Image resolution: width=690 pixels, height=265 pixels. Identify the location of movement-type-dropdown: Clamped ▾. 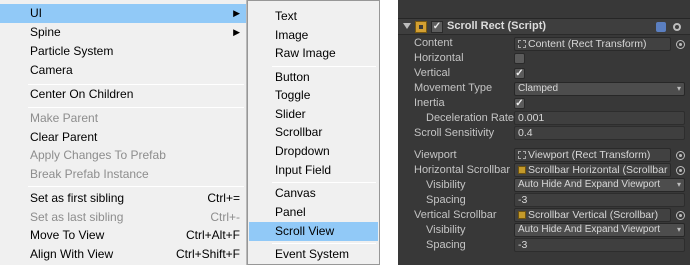
(599, 89).